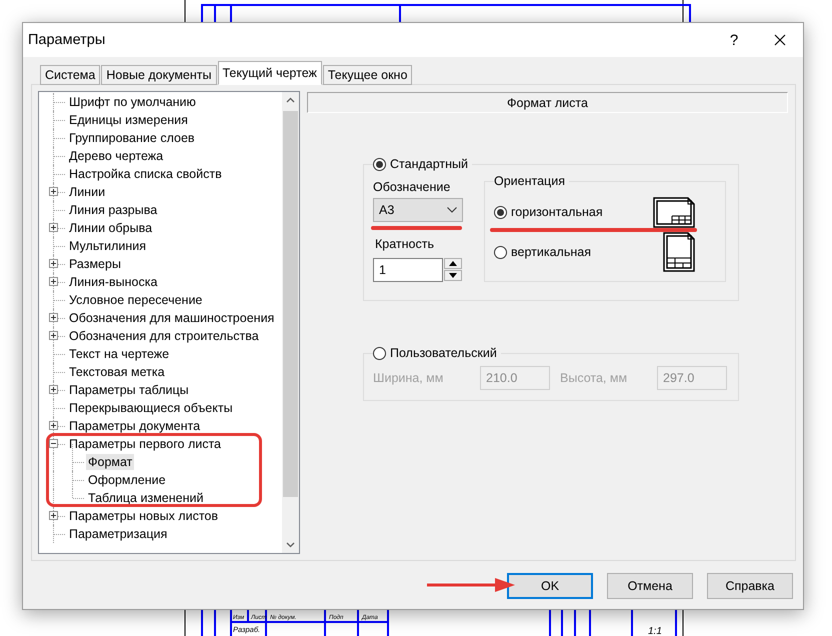 This screenshot has width=832, height=636. Describe the element at coordinates (650, 585) in the screenshot. I see `dialog-button: Отмена` at that location.